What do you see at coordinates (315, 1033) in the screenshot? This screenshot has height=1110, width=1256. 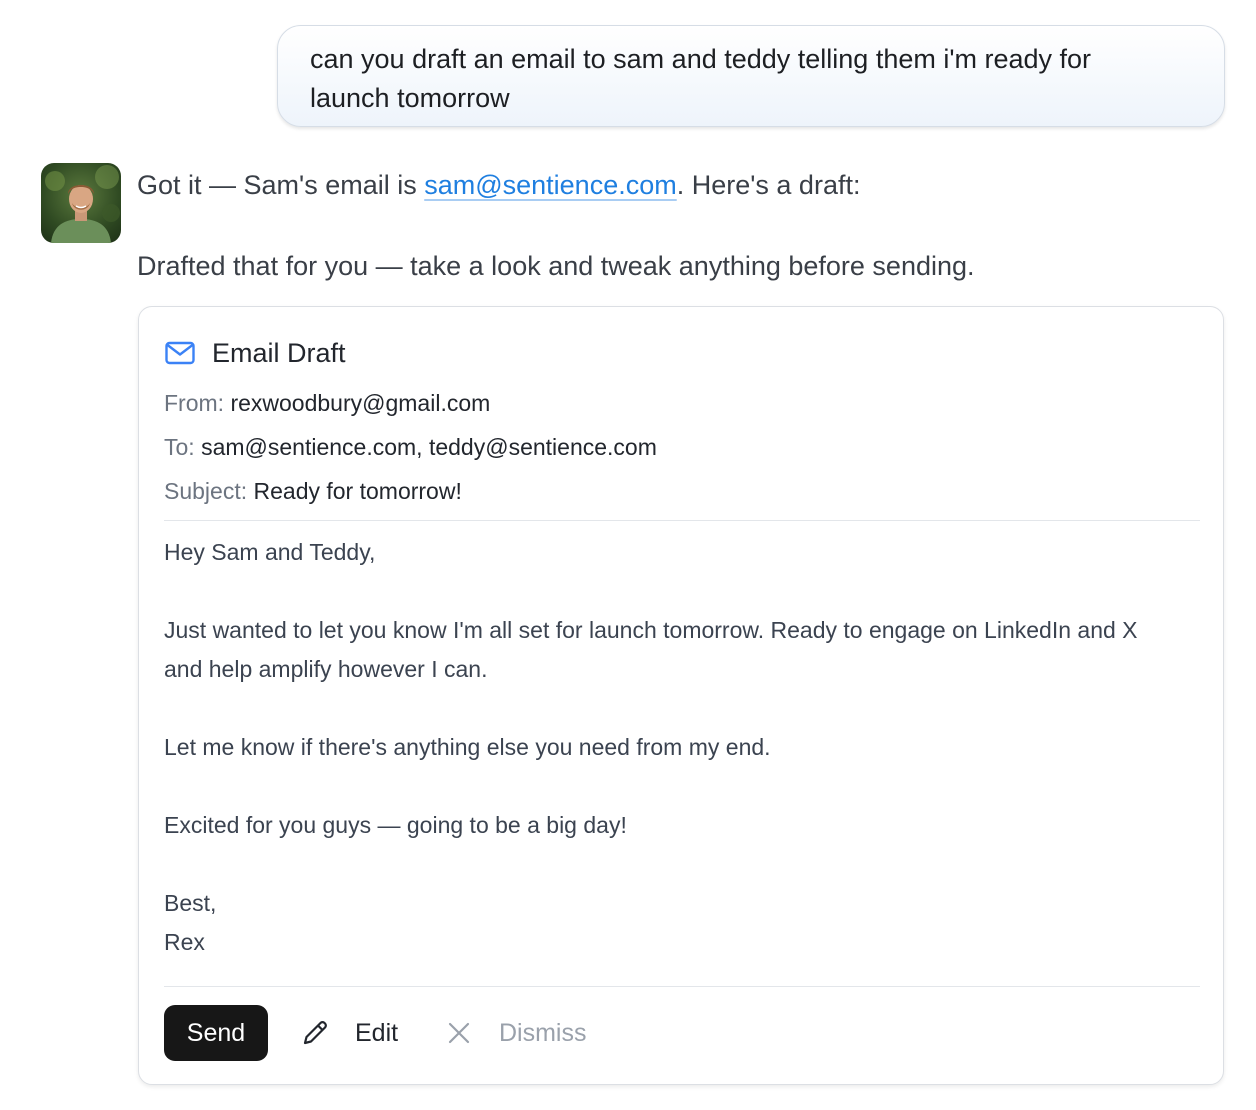 I see `pencil-icon` at bounding box center [315, 1033].